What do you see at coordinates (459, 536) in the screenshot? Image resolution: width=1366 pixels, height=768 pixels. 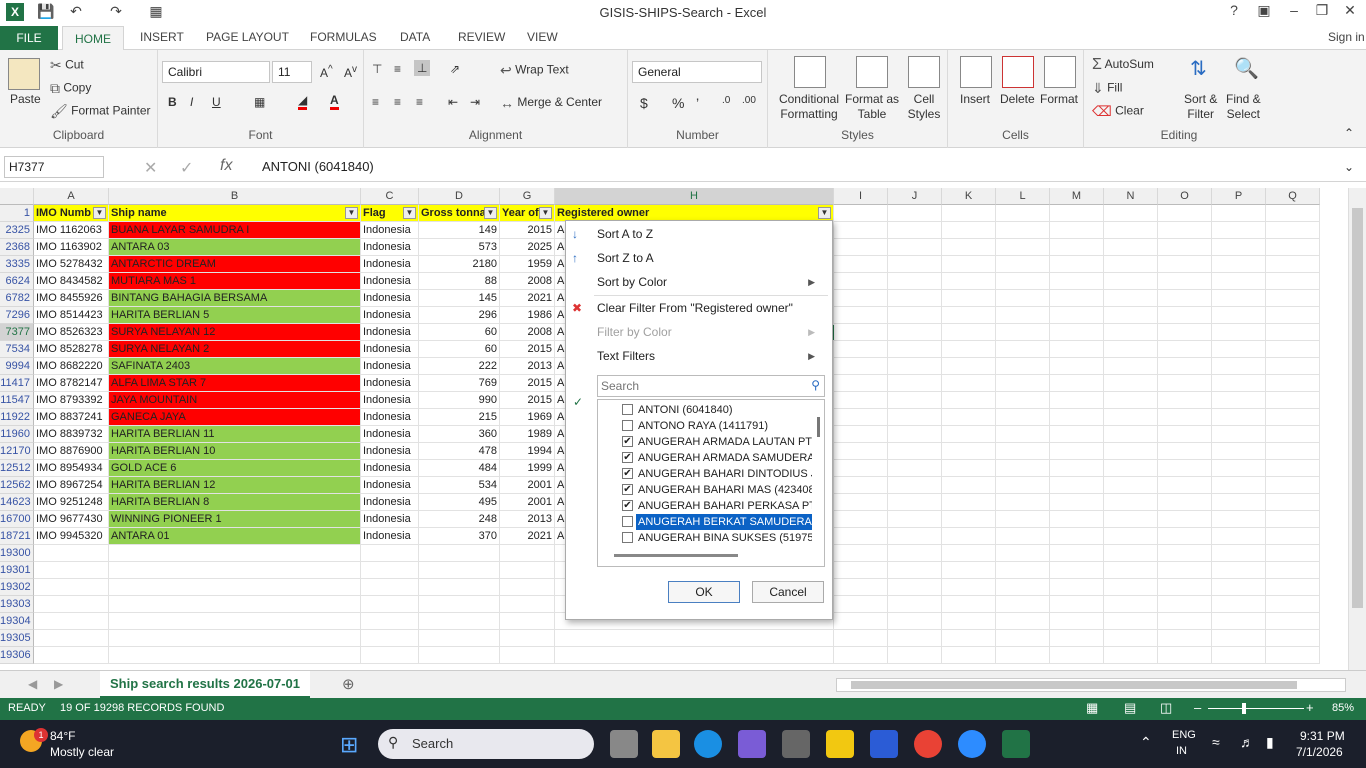 I see `table-cell: 370` at bounding box center [459, 536].